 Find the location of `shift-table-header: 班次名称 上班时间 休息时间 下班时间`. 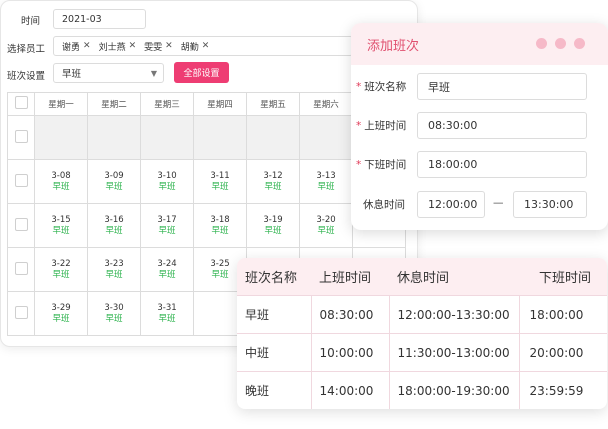

shift-table-header: 班次名称 上班时间 休息时间 下班时间 is located at coordinates (422, 277).